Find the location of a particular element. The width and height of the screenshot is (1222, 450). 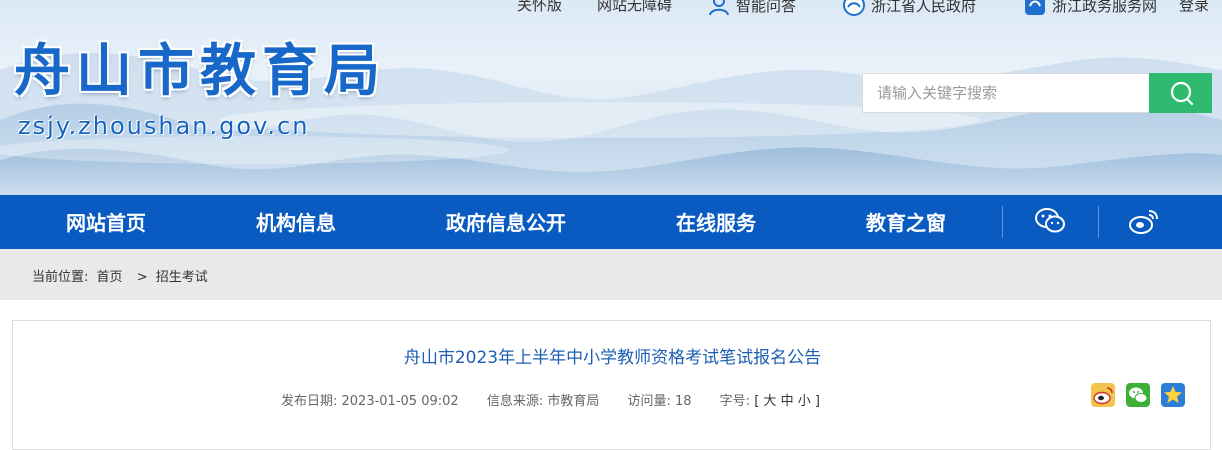

font-size-bracket-close: ] is located at coordinates (817, 401).